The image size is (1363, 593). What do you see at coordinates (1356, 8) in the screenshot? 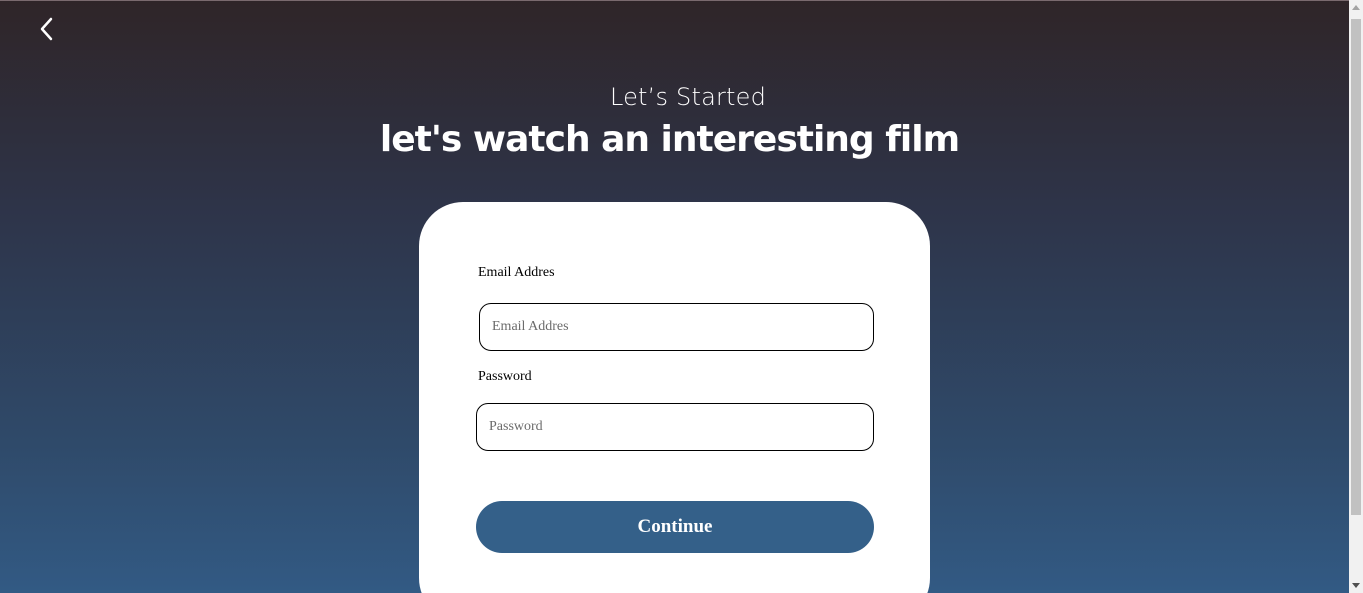
I see `scroll-up-arrow-icon` at bounding box center [1356, 8].